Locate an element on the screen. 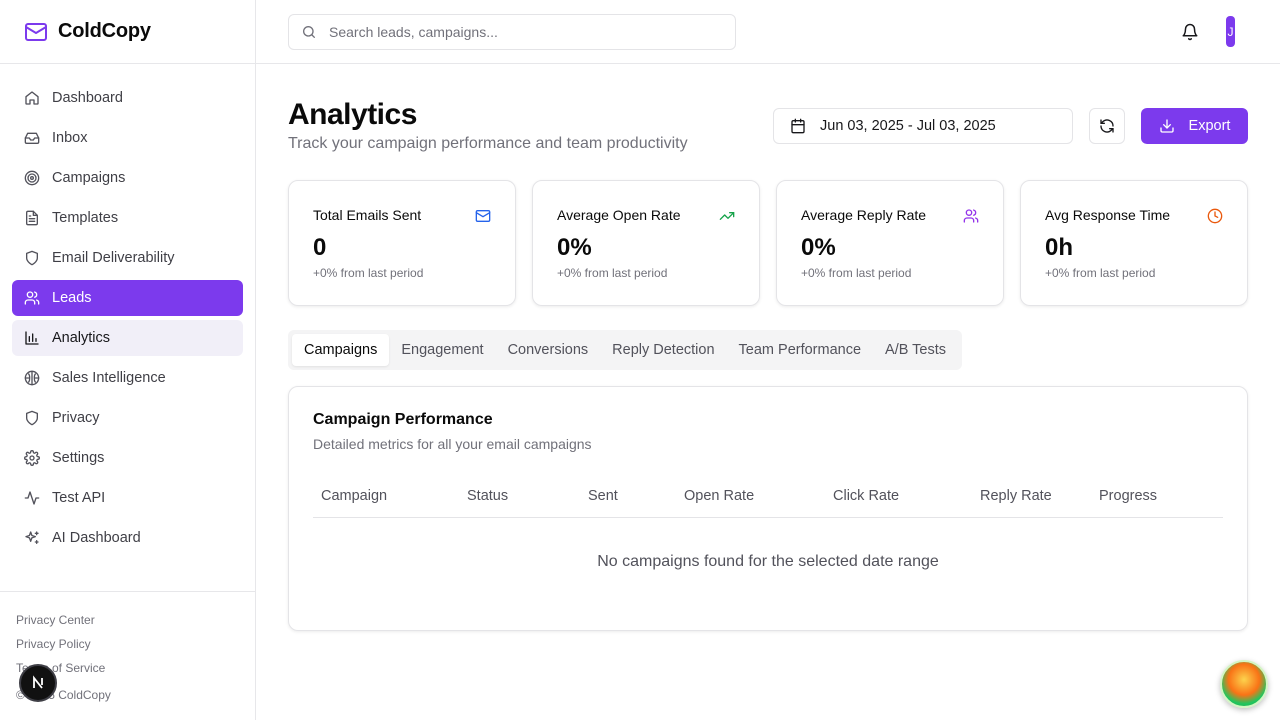 This screenshot has height=720, width=1280. date-range-picker: Jun 03, 2025 - Jul 03, 2025 is located at coordinates (923, 126).